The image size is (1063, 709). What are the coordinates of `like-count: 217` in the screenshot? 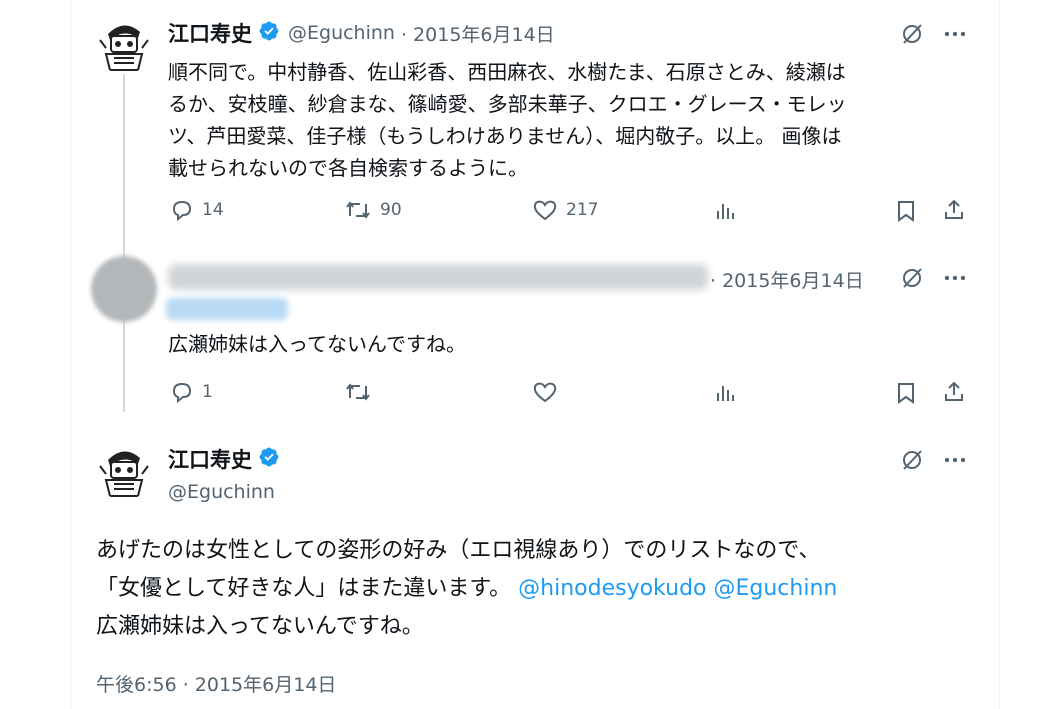 It's located at (582, 210).